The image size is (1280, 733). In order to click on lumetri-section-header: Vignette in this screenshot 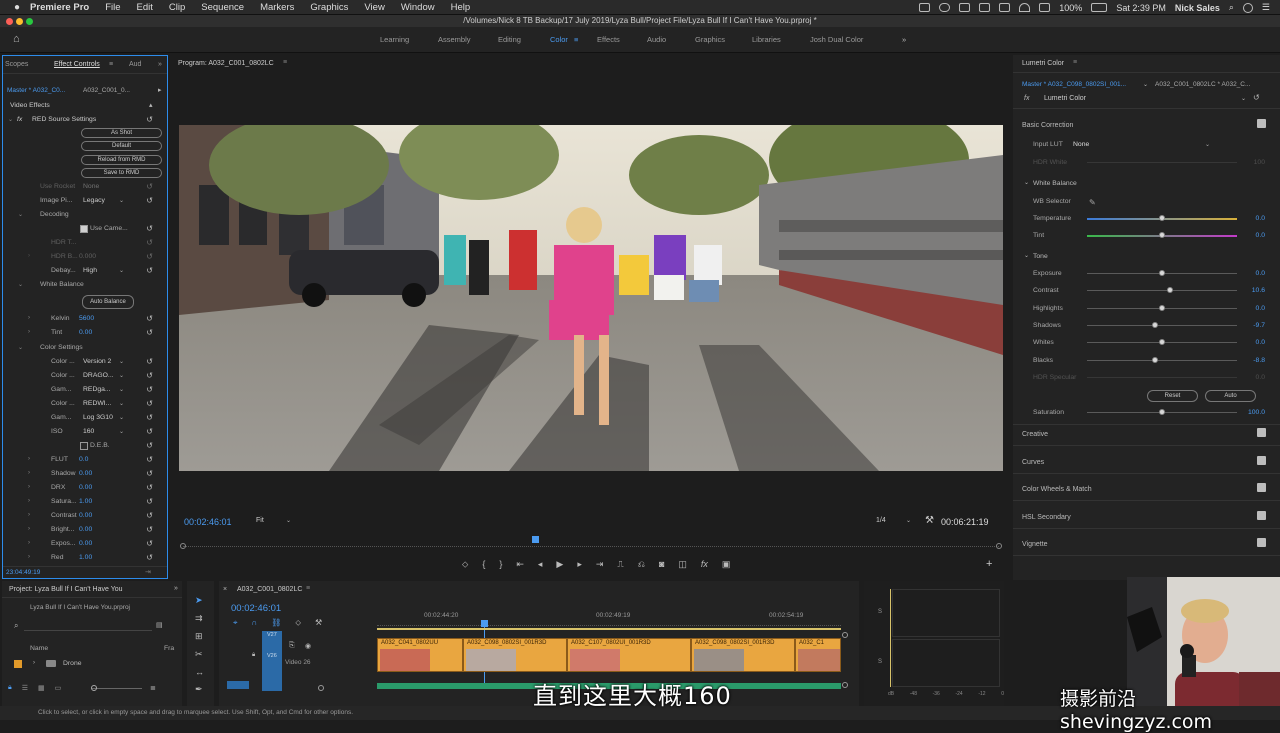, I will do `click(1035, 544)`.